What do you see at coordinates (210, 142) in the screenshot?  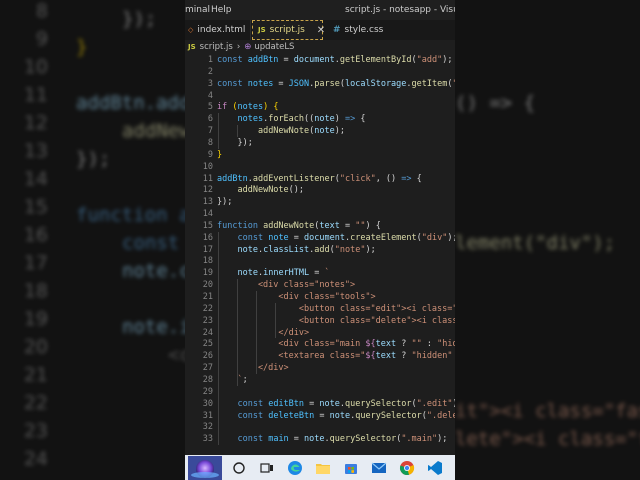 I see `line-number: 8` at bounding box center [210, 142].